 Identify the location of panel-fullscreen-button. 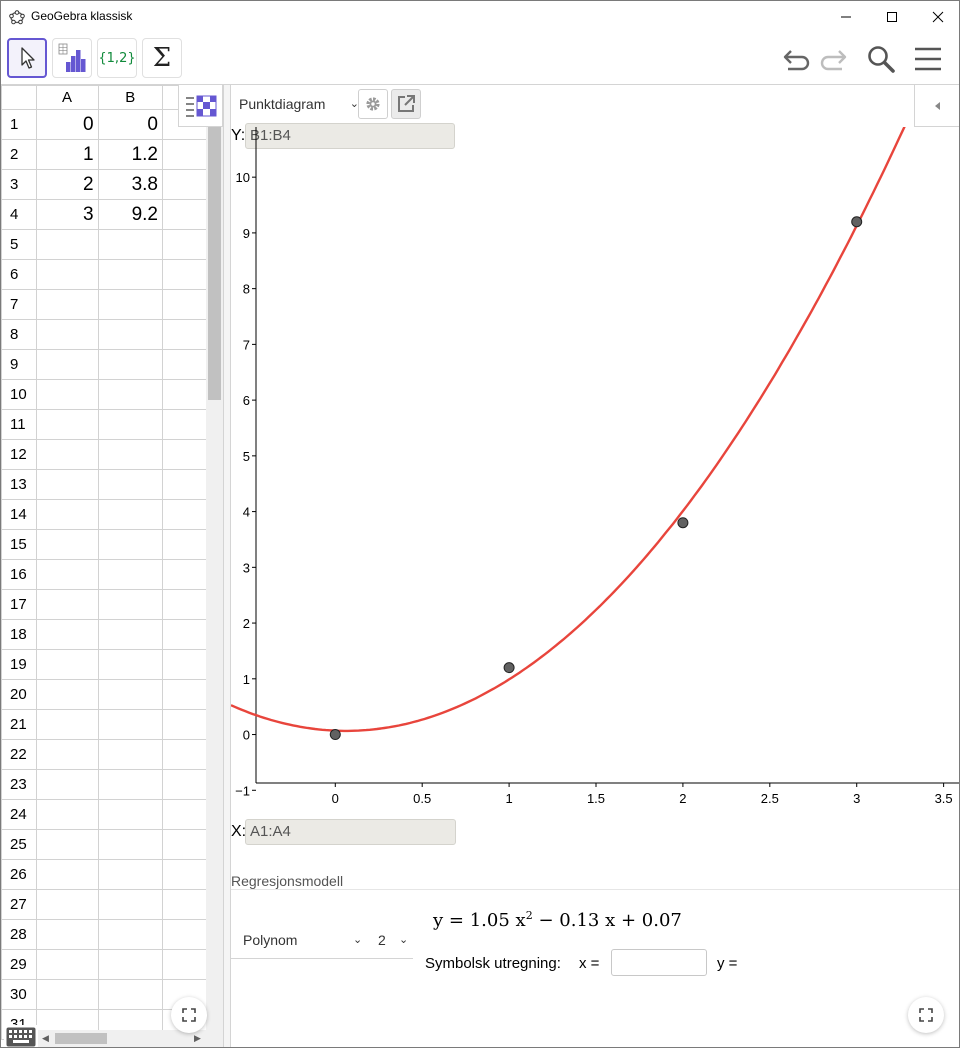
(926, 1015).